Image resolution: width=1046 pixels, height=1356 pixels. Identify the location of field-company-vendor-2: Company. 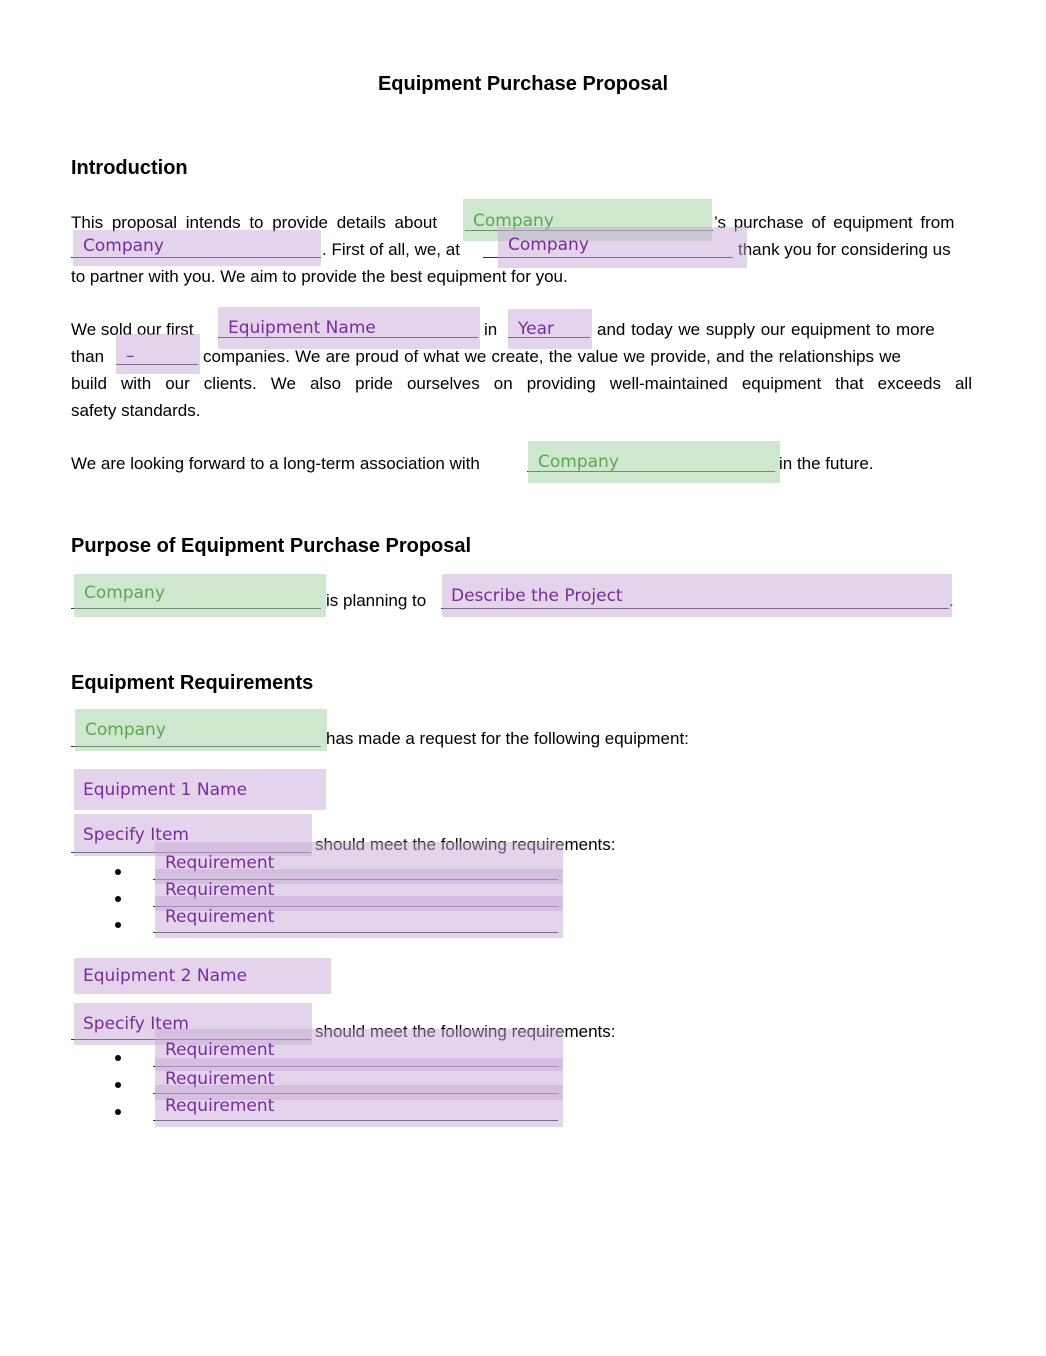
(622, 247).